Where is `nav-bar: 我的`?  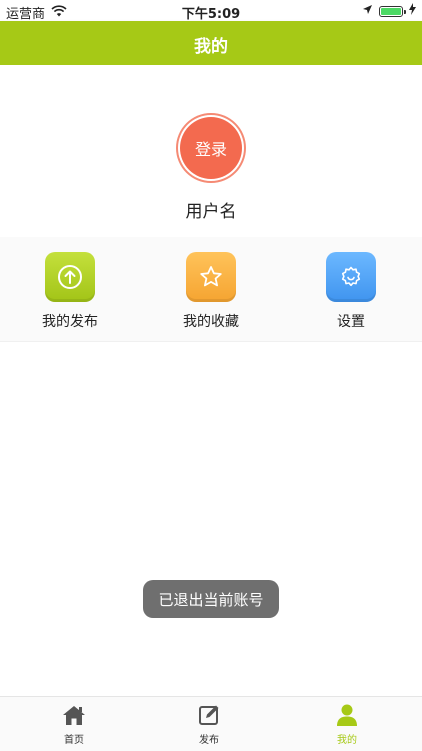 nav-bar: 我的 is located at coordinates (211, 43).